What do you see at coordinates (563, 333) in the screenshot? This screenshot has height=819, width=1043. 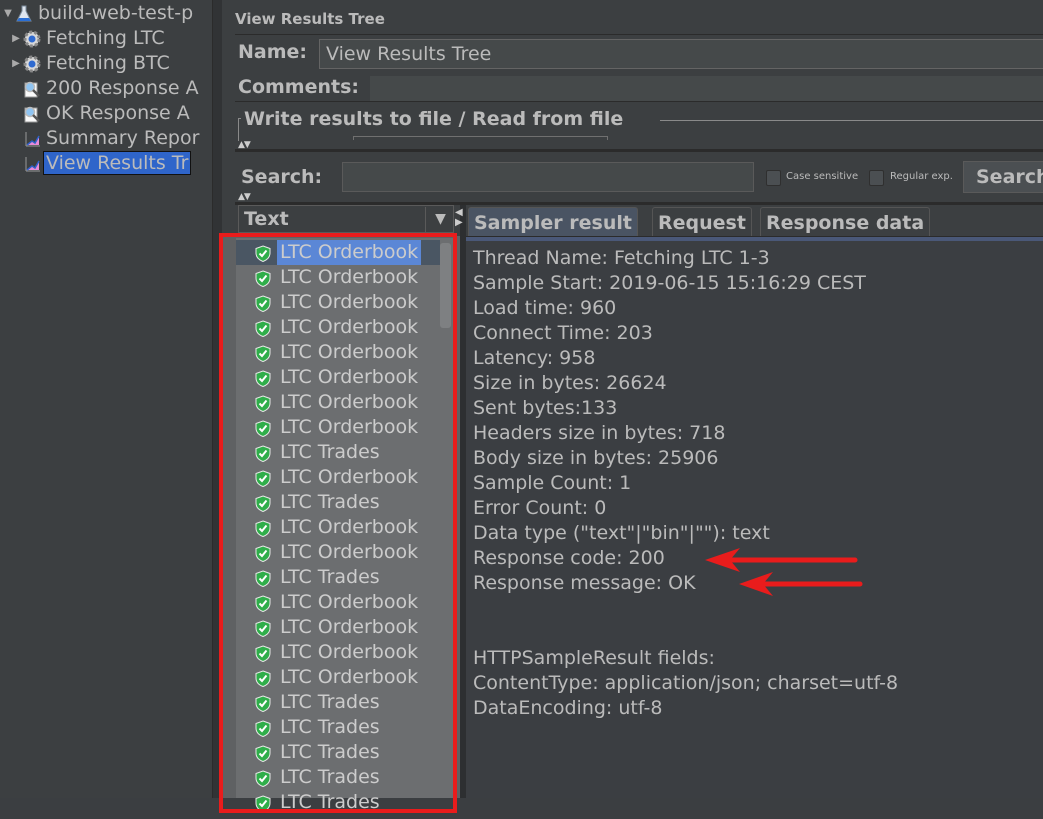 I see `result-detail-line: Connect Time: 203` at bounding box center [563, 333].